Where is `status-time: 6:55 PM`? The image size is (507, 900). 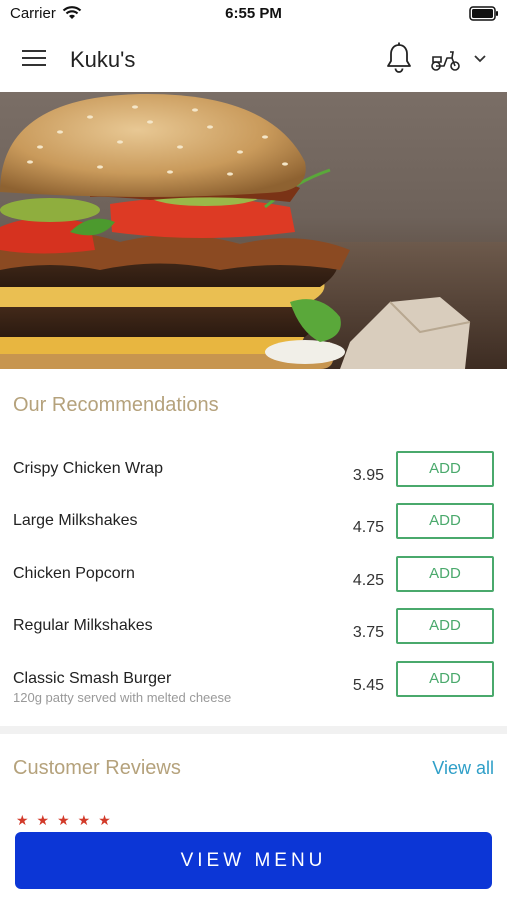
status-time: 6:55 PM is located at coordinates (253, 13).